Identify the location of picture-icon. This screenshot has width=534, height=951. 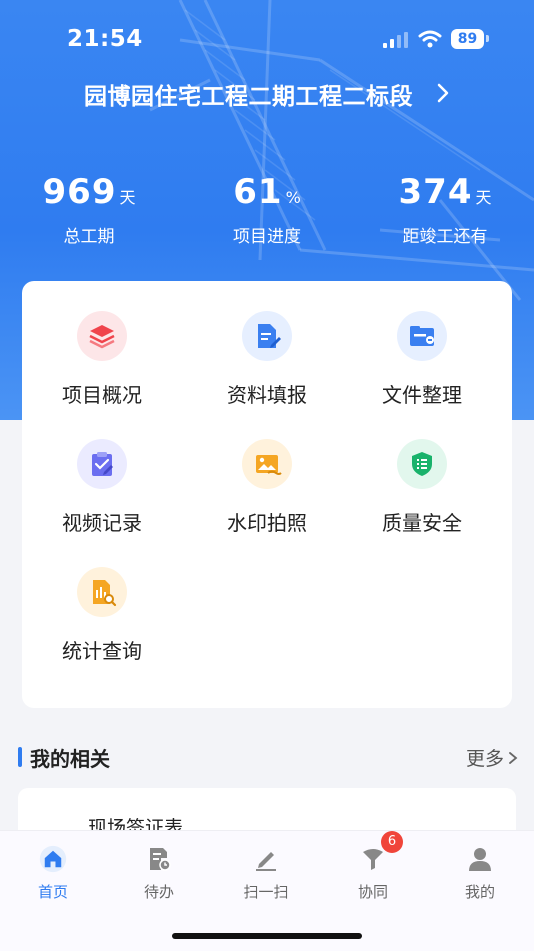
(267, 464).